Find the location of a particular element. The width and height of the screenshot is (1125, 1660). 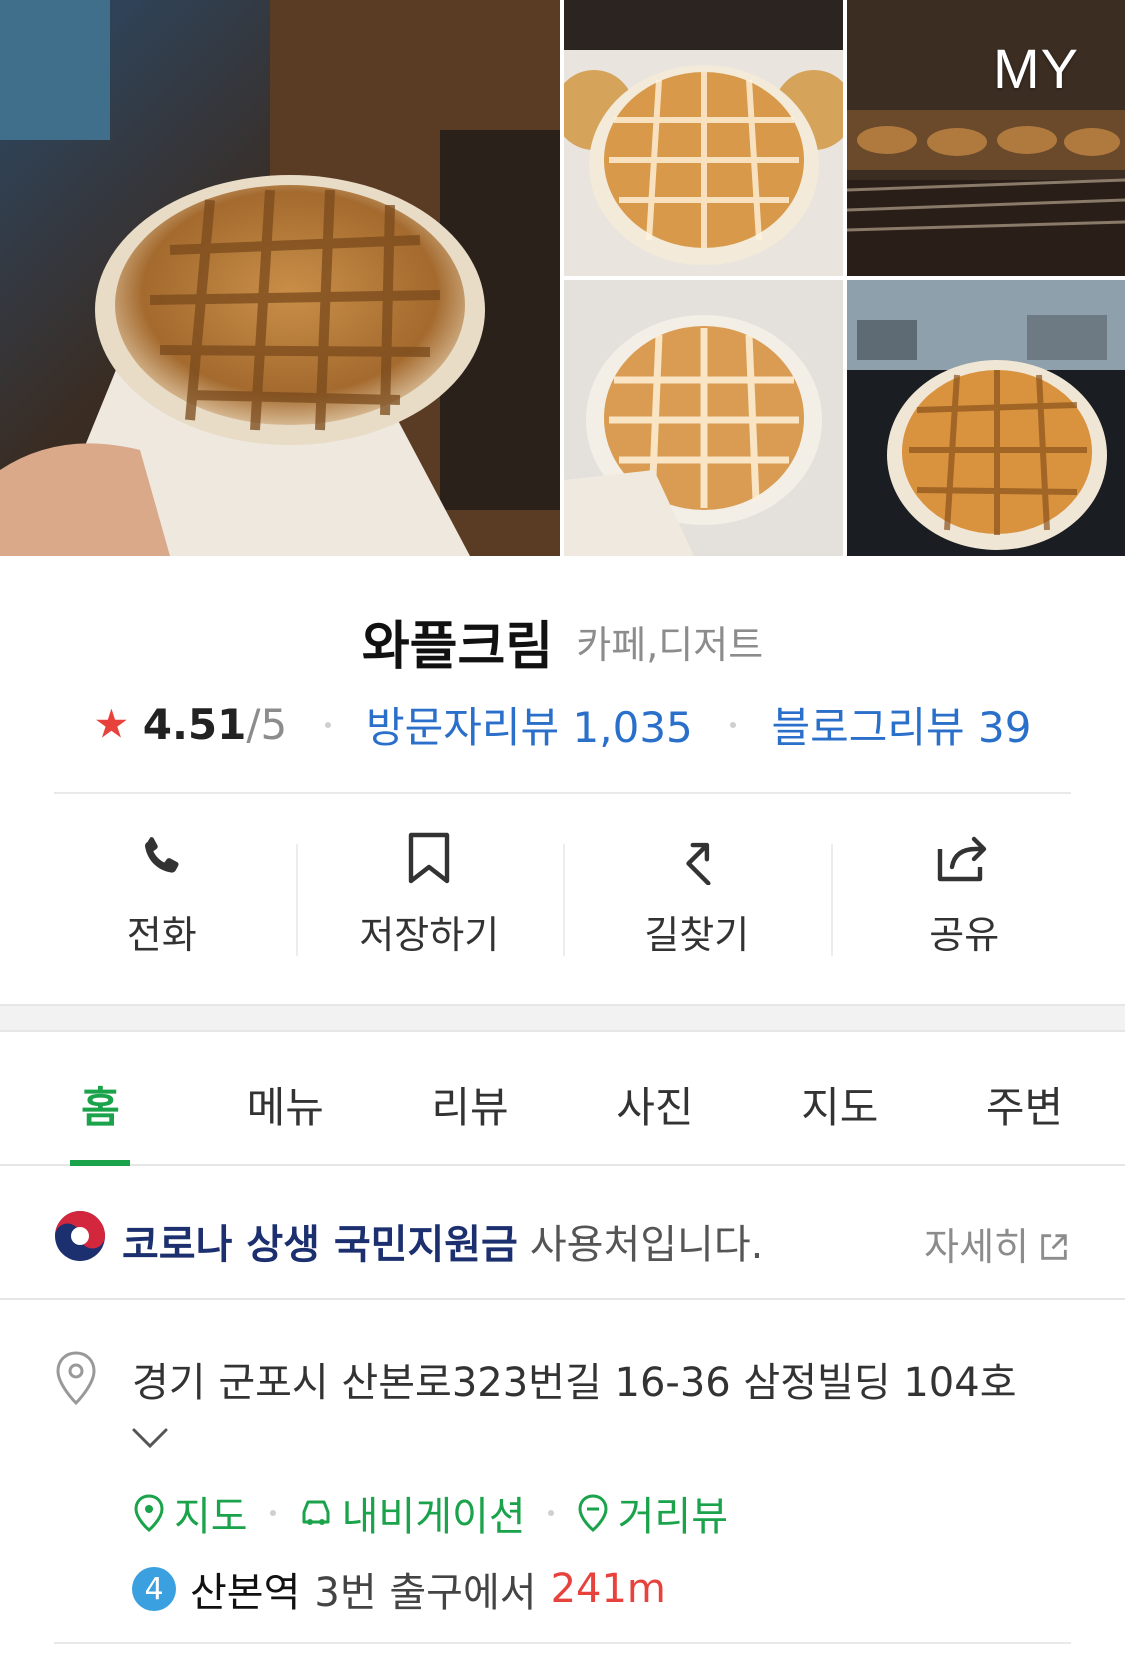

call-button: 전화 is located at coordinates (162, 896).